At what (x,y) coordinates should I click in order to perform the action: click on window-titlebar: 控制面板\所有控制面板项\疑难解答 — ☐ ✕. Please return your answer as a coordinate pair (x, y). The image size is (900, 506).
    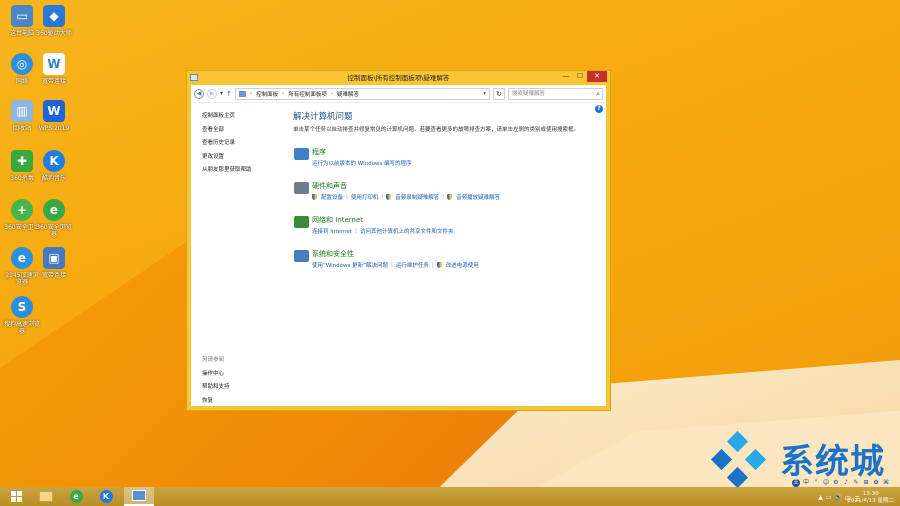
    Looking at the image, I should click on (398, 78).